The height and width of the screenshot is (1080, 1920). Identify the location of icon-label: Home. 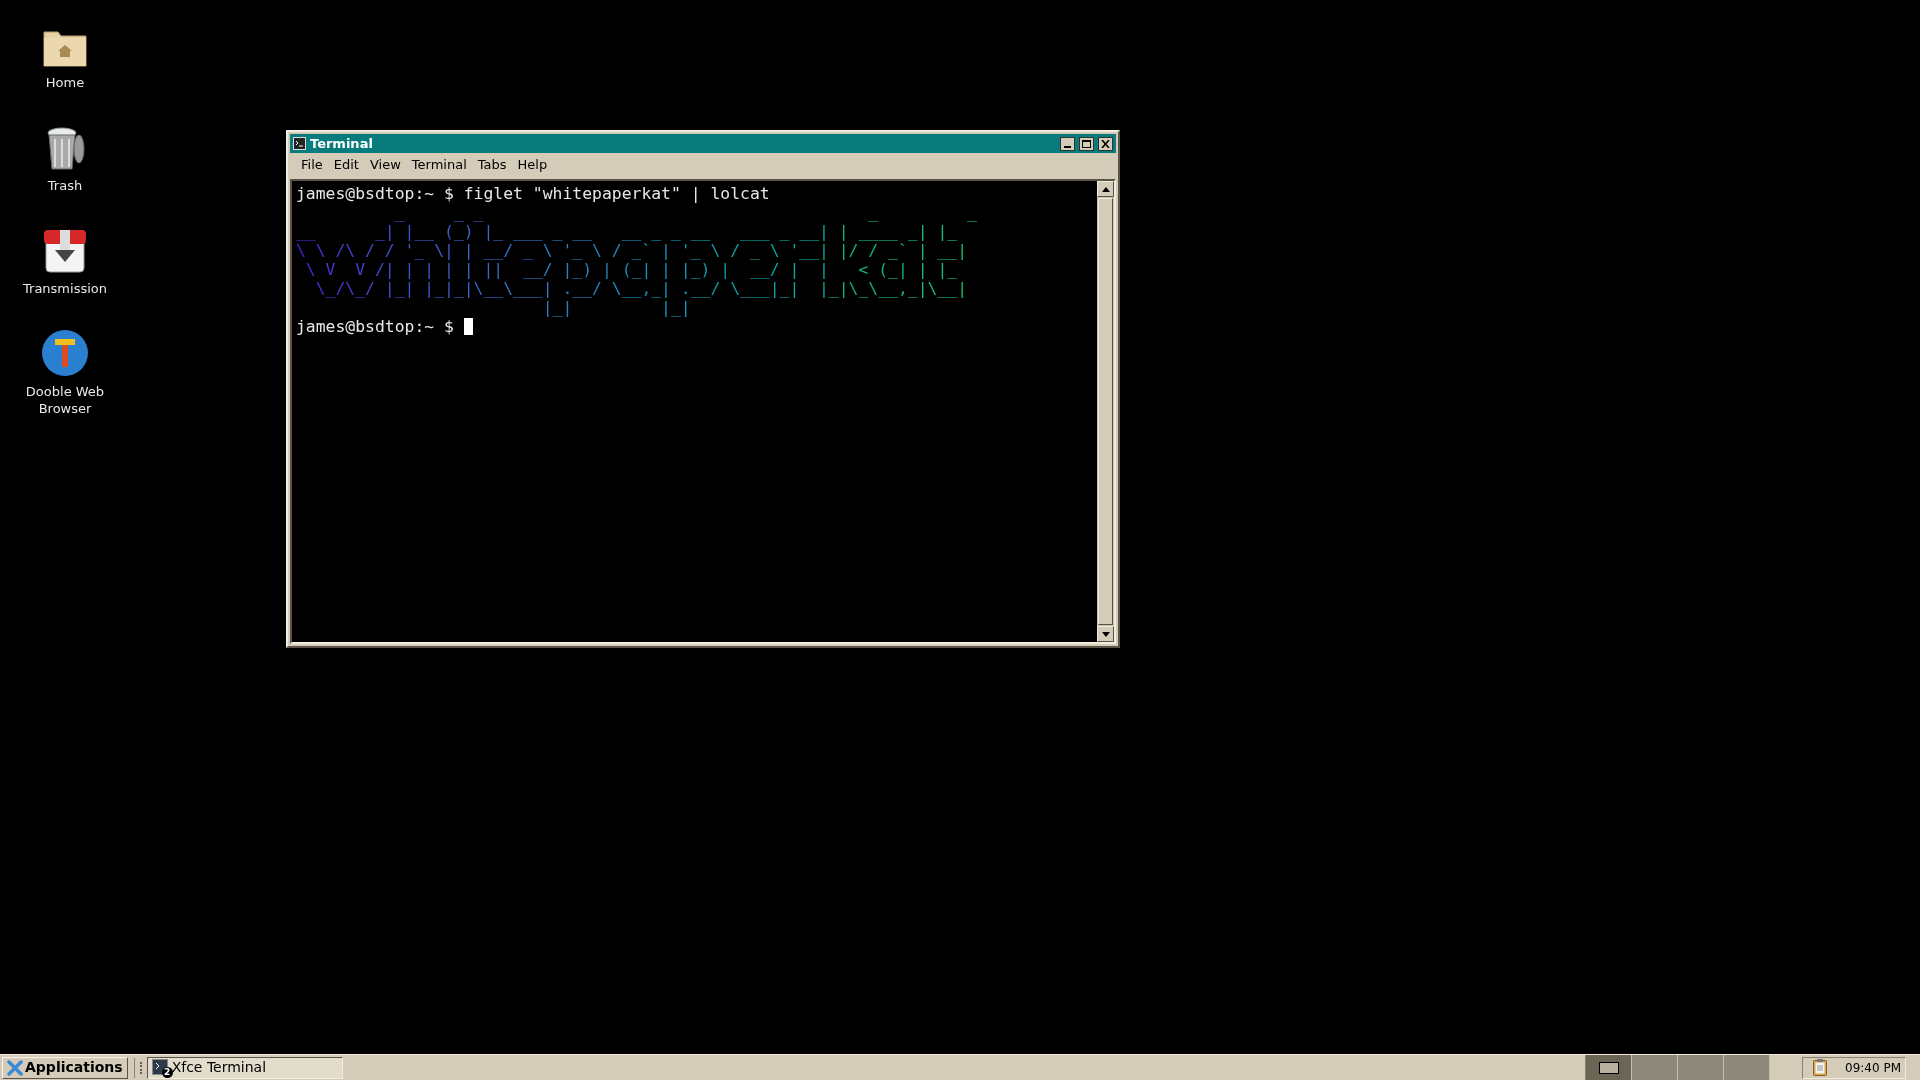
(65, 82).